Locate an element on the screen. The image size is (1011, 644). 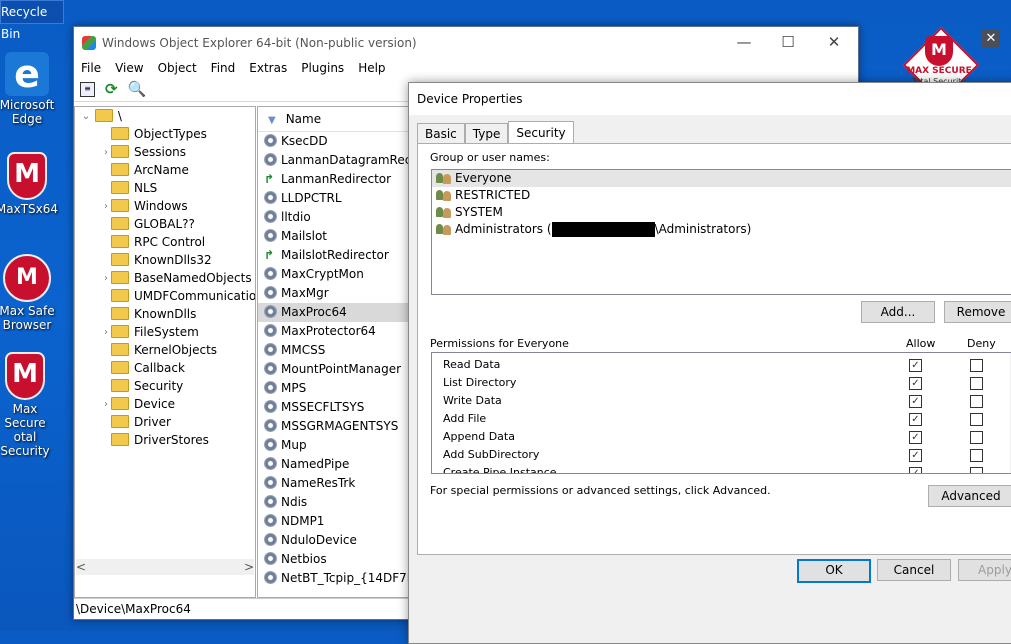
tree-item: DriverStores is located at coordinates (165, 440).